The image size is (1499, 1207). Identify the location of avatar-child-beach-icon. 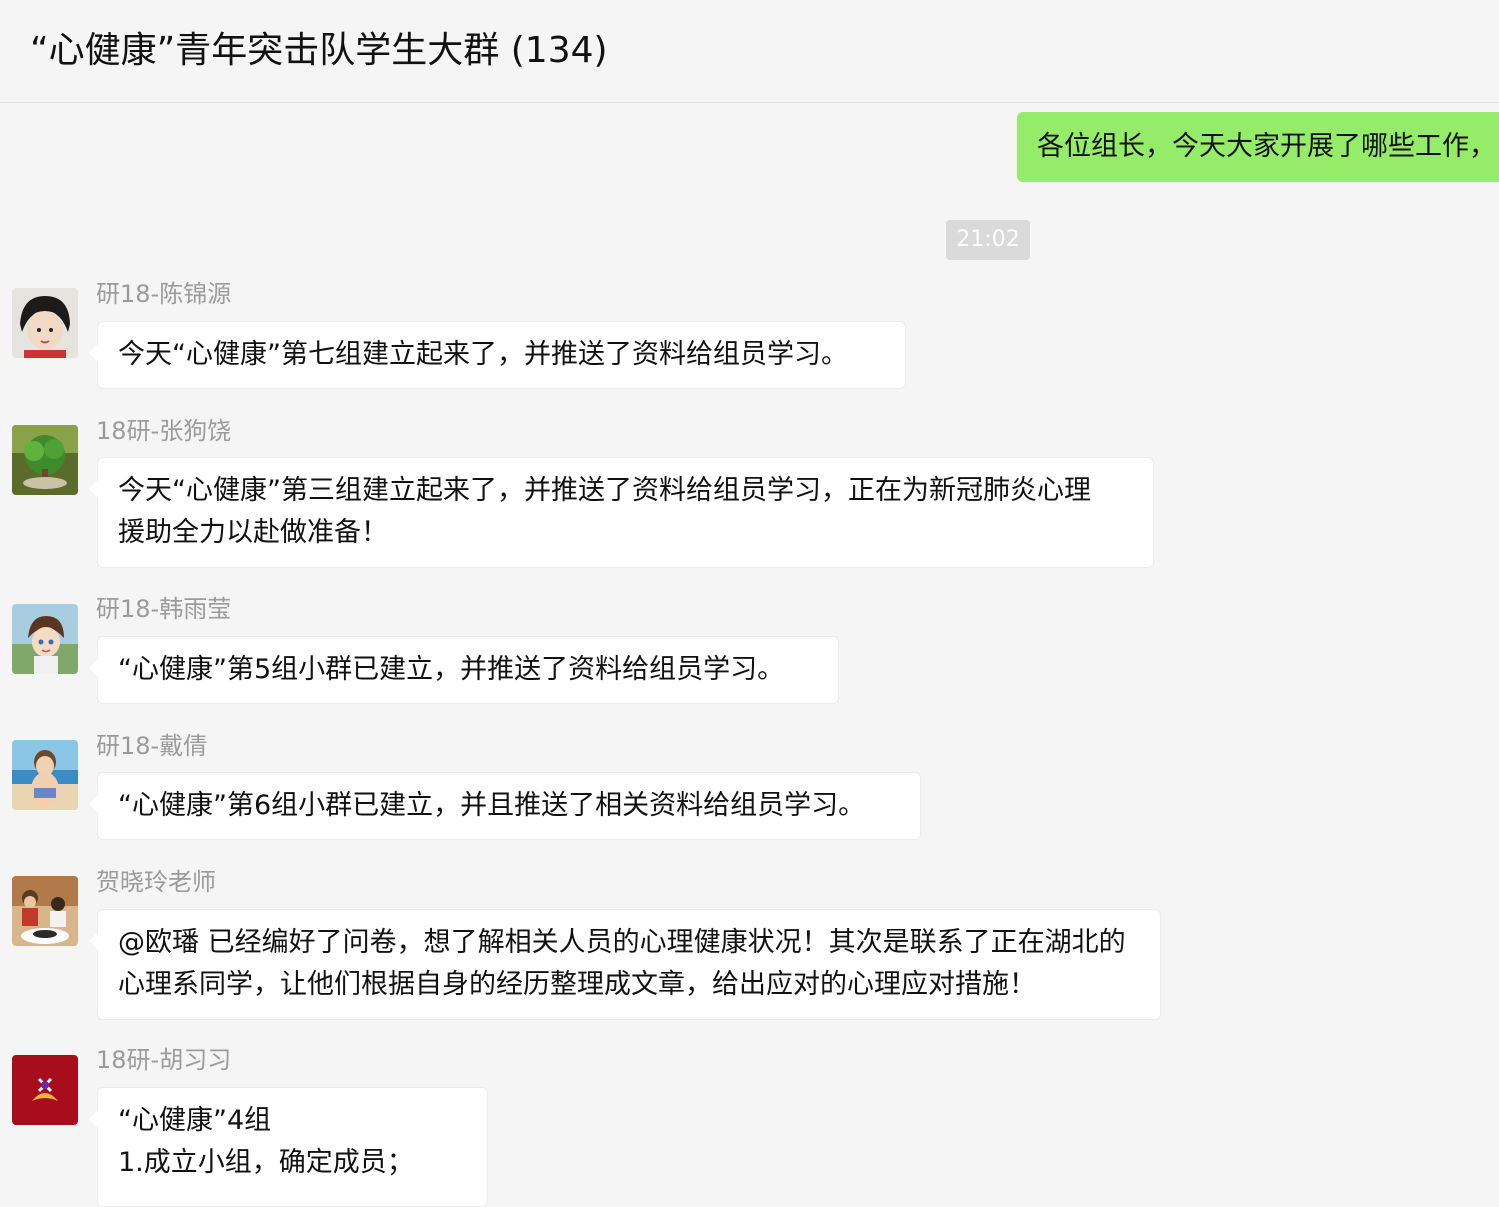
(45, 775).